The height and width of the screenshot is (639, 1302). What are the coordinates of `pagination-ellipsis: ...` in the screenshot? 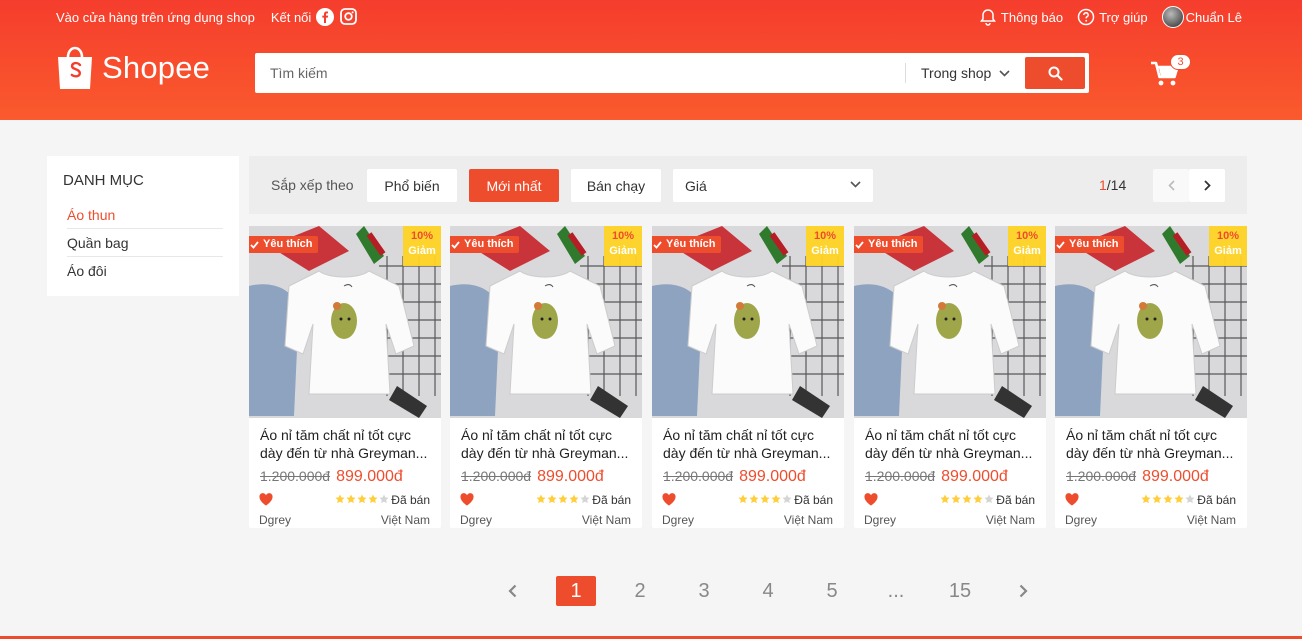 It's located at (896, 590).